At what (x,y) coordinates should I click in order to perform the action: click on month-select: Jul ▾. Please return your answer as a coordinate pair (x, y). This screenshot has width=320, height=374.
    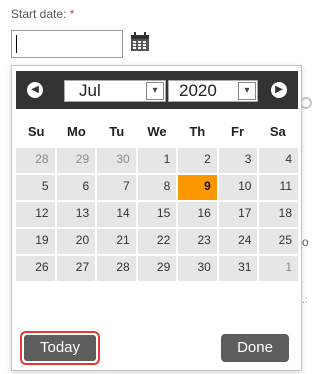
    Looking at the image, I should click on (115, 91).